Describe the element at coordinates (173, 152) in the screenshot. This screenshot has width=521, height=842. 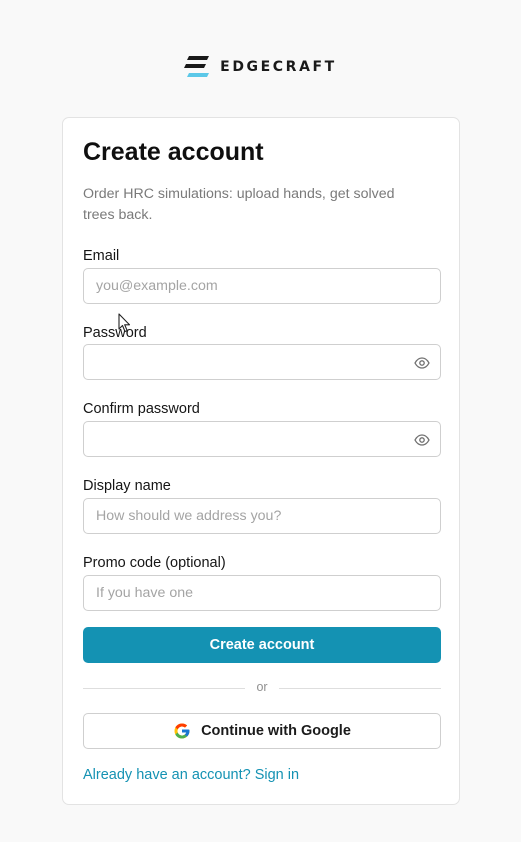
I see `page-title: Create account` at that location.